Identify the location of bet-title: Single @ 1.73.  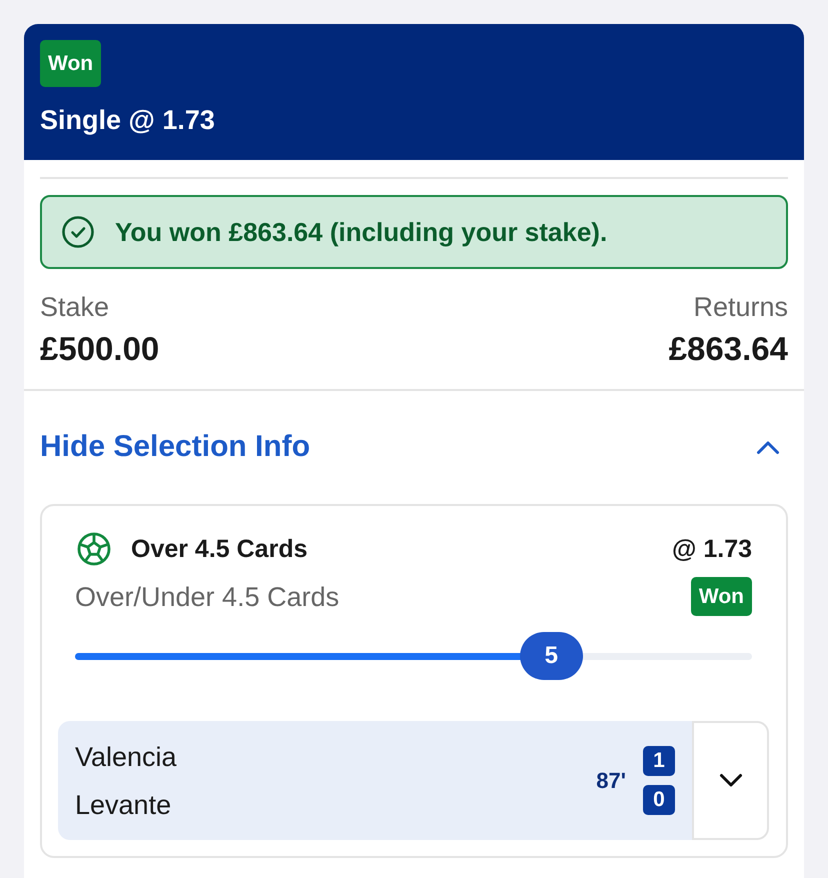
(128, 120).